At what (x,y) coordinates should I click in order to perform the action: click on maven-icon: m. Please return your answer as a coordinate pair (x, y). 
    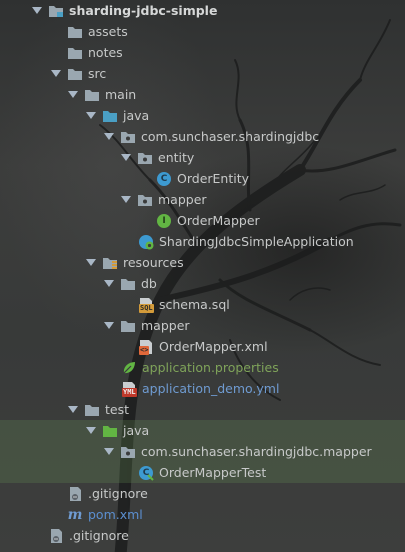
    Looking at the image, I should click on (75, 515).